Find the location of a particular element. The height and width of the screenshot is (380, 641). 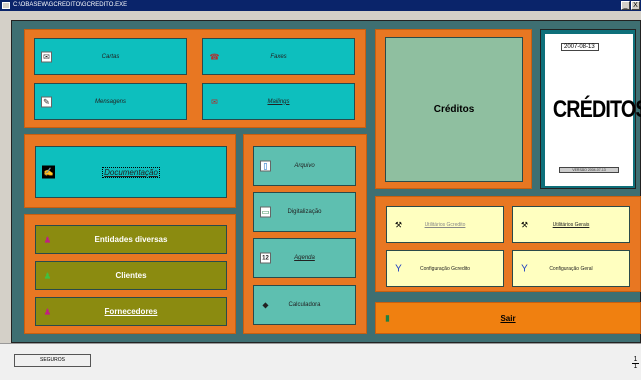

documentacao-label: Documentação is located at coordinates (131, 172).